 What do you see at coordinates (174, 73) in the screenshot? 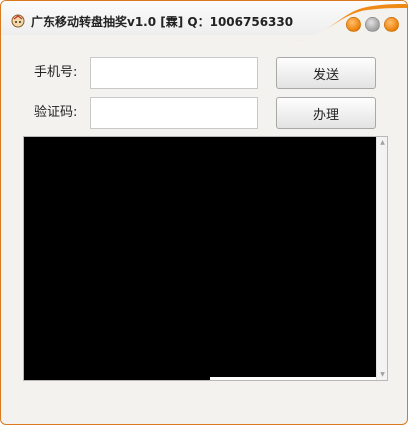
I see `phone-input` at bounding box center [174, 73].